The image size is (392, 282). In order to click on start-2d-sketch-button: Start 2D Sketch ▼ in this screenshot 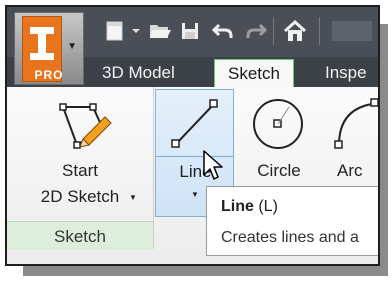, I will do `click(81, 153)`.